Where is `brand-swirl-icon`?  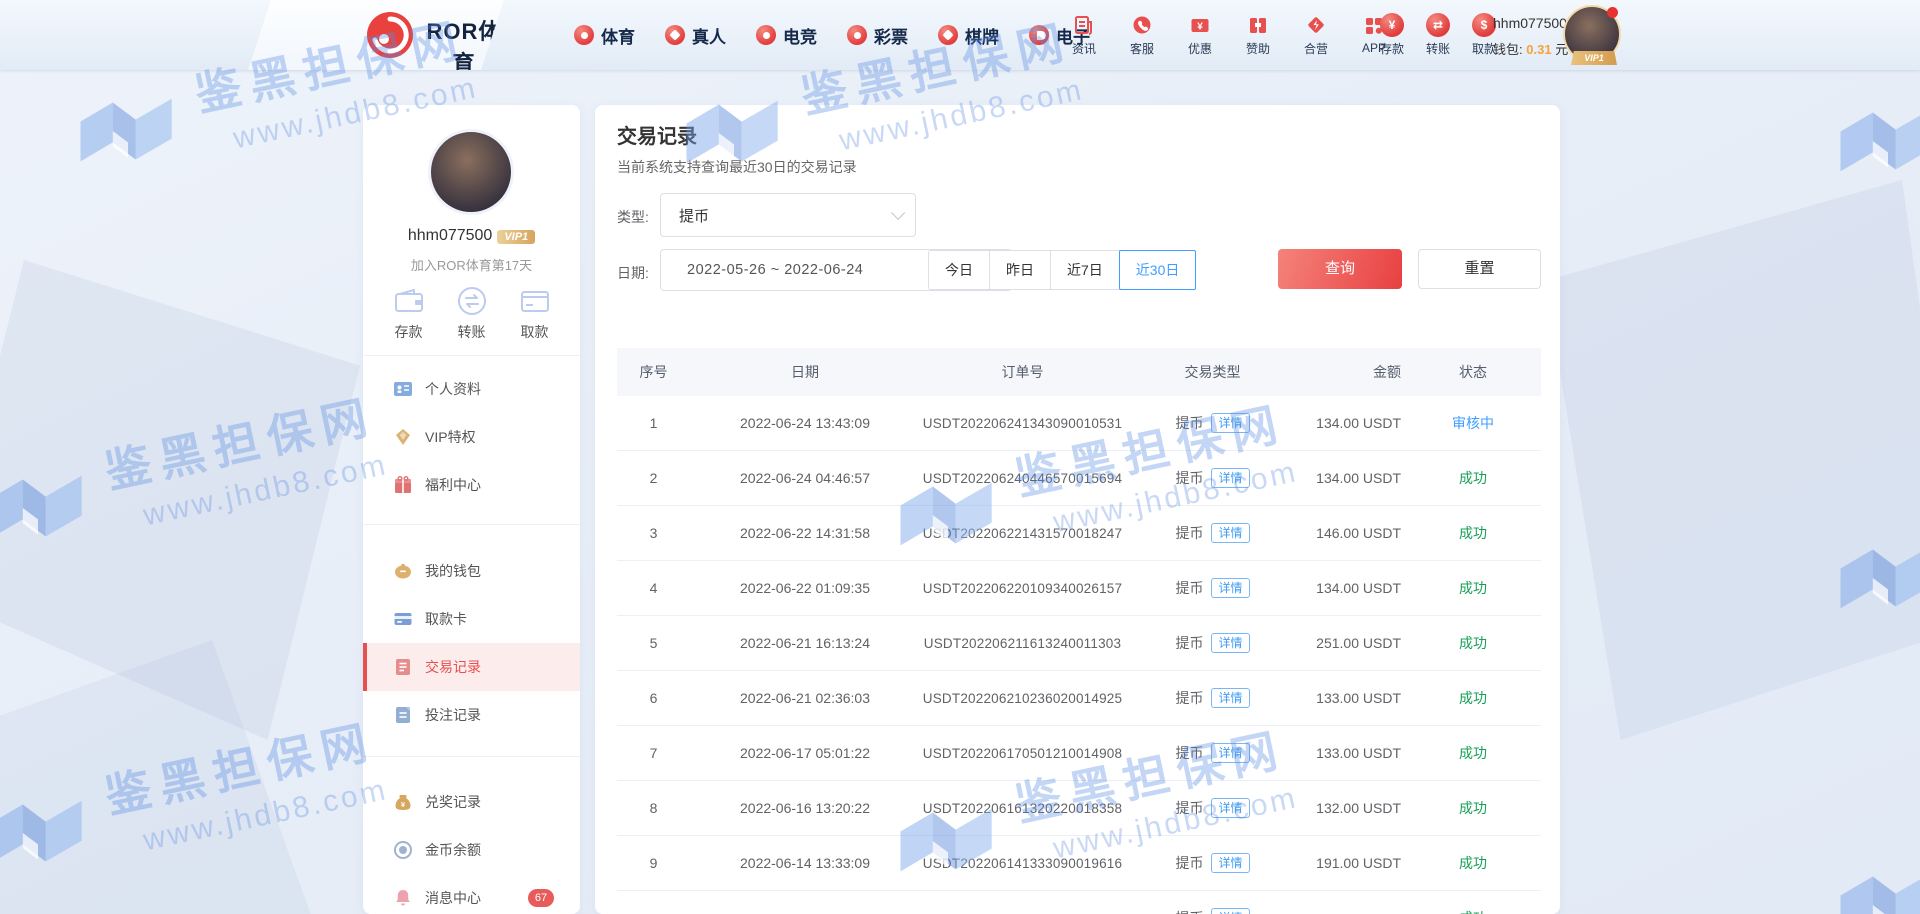
brand-swirl-icon is located at coordinates (390, 35).